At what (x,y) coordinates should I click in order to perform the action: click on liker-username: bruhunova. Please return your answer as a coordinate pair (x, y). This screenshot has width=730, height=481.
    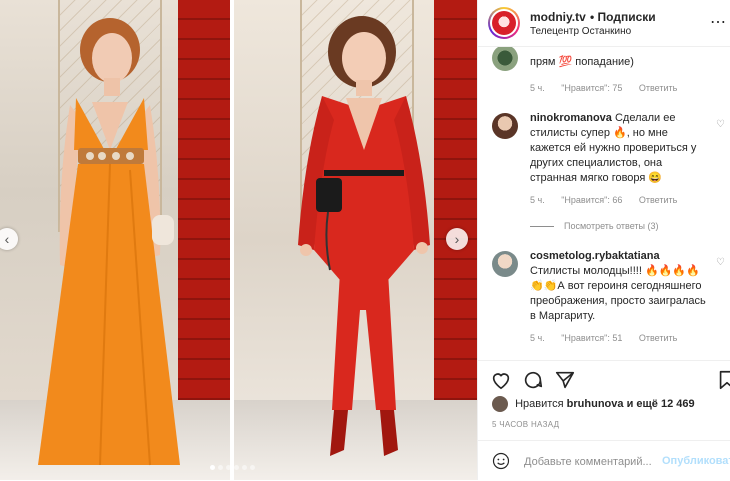
    Looking at the image, I should click on (595, 404).